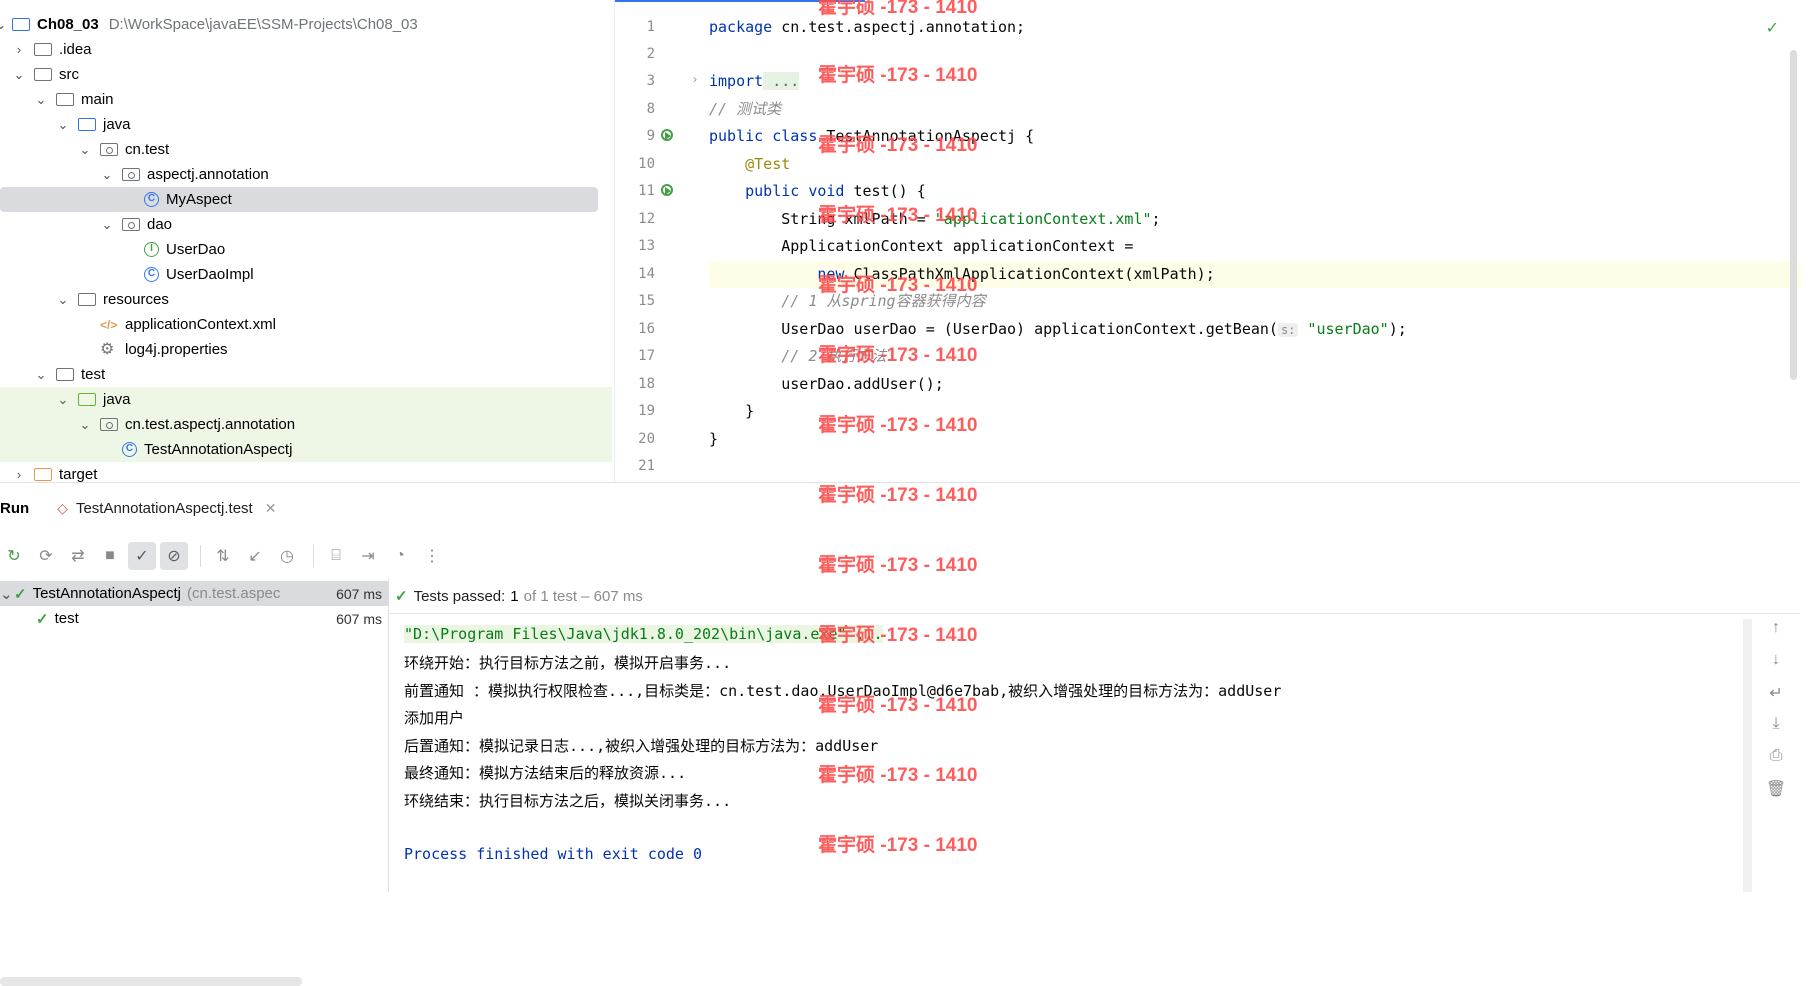  Describe the element at coordinates (432, 556) in the screenshot. I see `more-options-icon: ⋮` at that location.